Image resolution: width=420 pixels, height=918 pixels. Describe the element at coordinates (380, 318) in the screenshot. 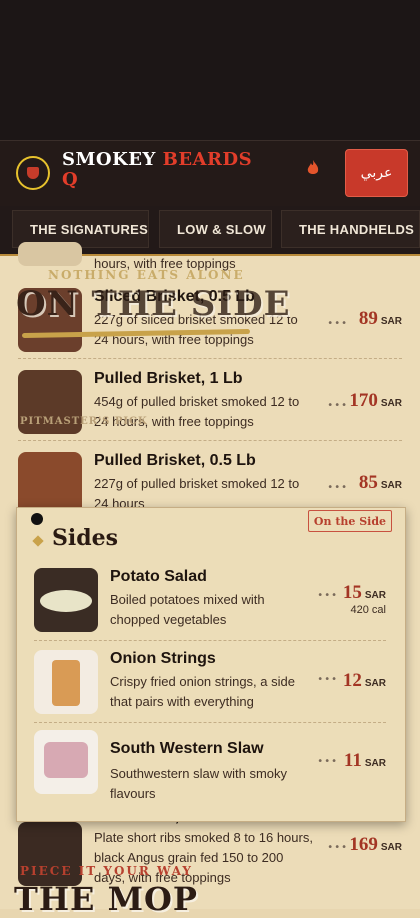

I see `item-price: 89 SAR` at that location.